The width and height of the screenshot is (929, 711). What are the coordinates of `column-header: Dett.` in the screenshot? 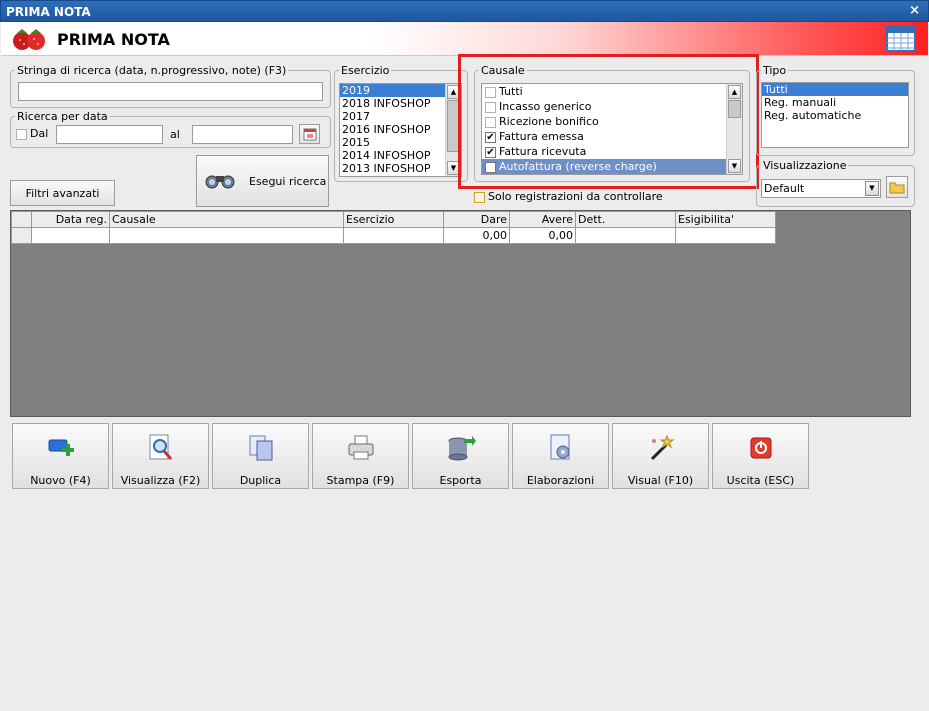 It's located at (625, 219).